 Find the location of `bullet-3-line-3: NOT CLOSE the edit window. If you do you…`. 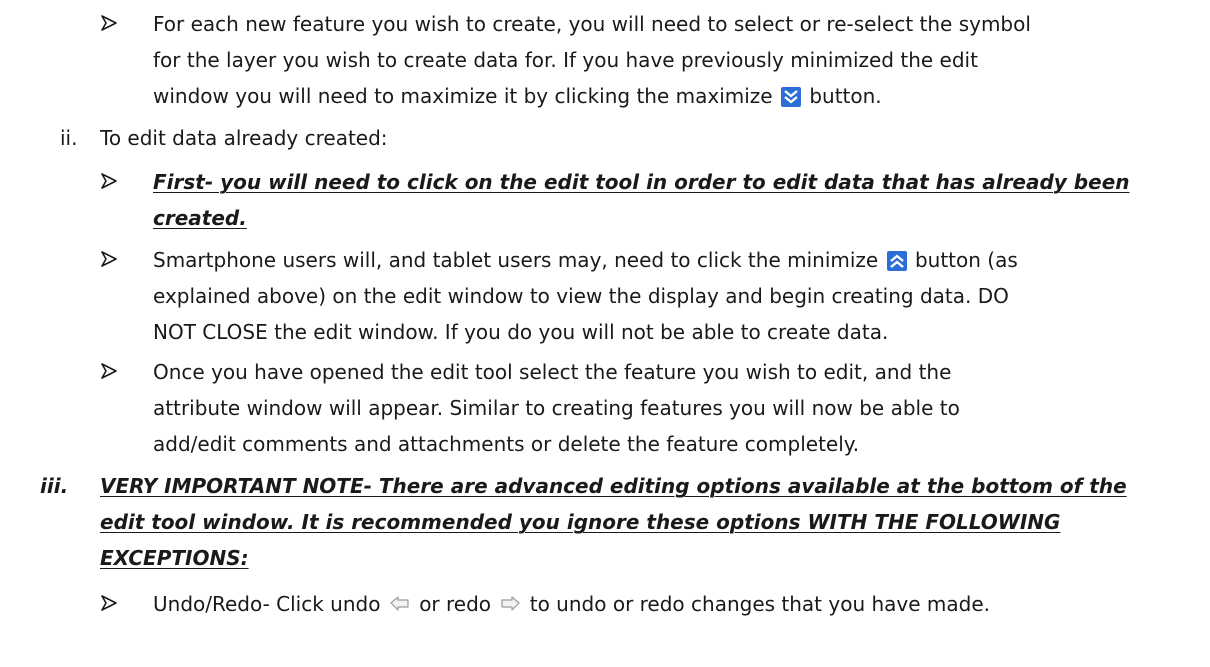

bullet-3-line-3: NOT CLOSE the edit window. If you do you… is located at coordinates (521, 332).